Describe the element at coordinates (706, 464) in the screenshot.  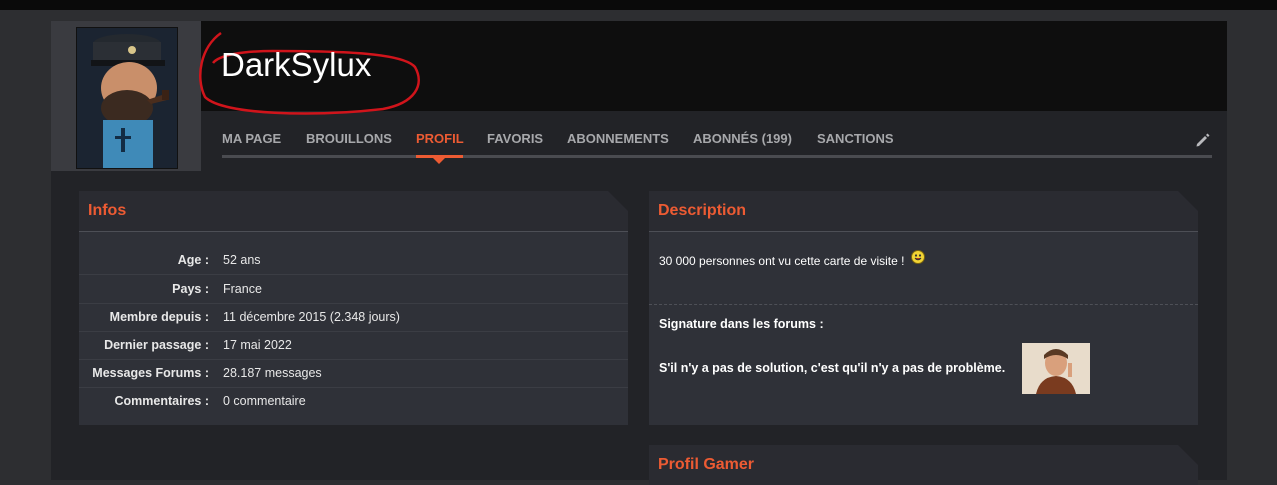
I see `profil-gamer-title: Profil Gamer` at that location.